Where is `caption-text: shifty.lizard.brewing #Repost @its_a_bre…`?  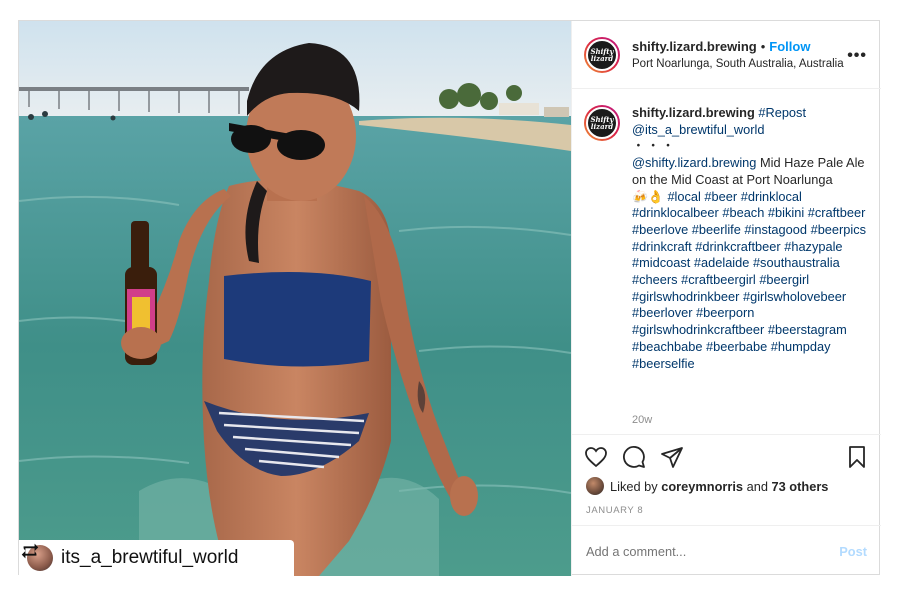 caption-text: shifty.lizard.brewing #Repost @its_a_bre… is located at coordinates (751, 238).